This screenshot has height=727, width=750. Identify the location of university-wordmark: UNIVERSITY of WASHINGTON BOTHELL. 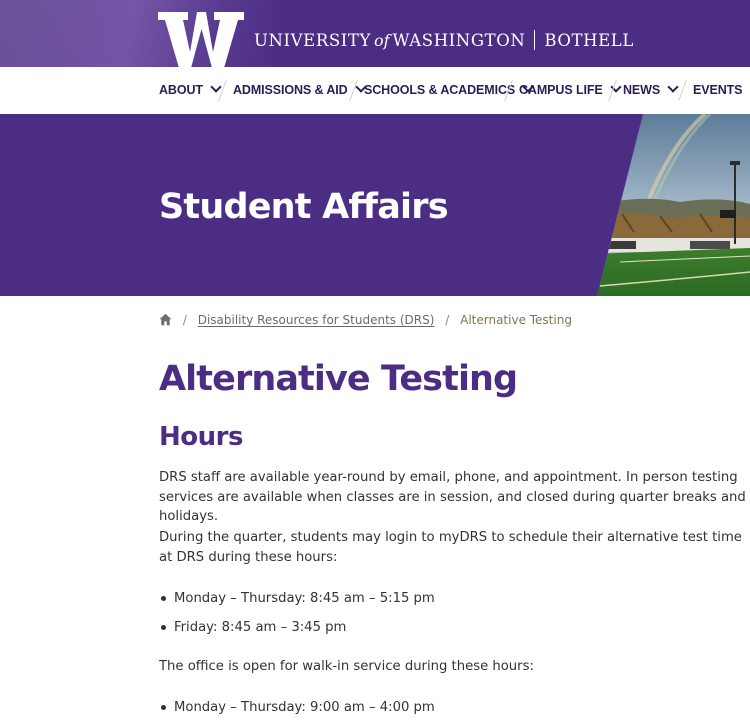
(444, 40).